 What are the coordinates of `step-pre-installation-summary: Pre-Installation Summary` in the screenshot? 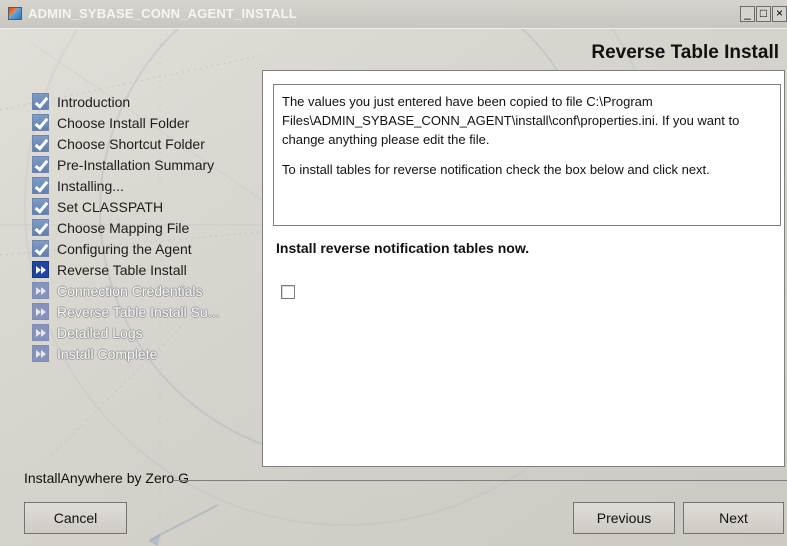 It's located at (142, 164).